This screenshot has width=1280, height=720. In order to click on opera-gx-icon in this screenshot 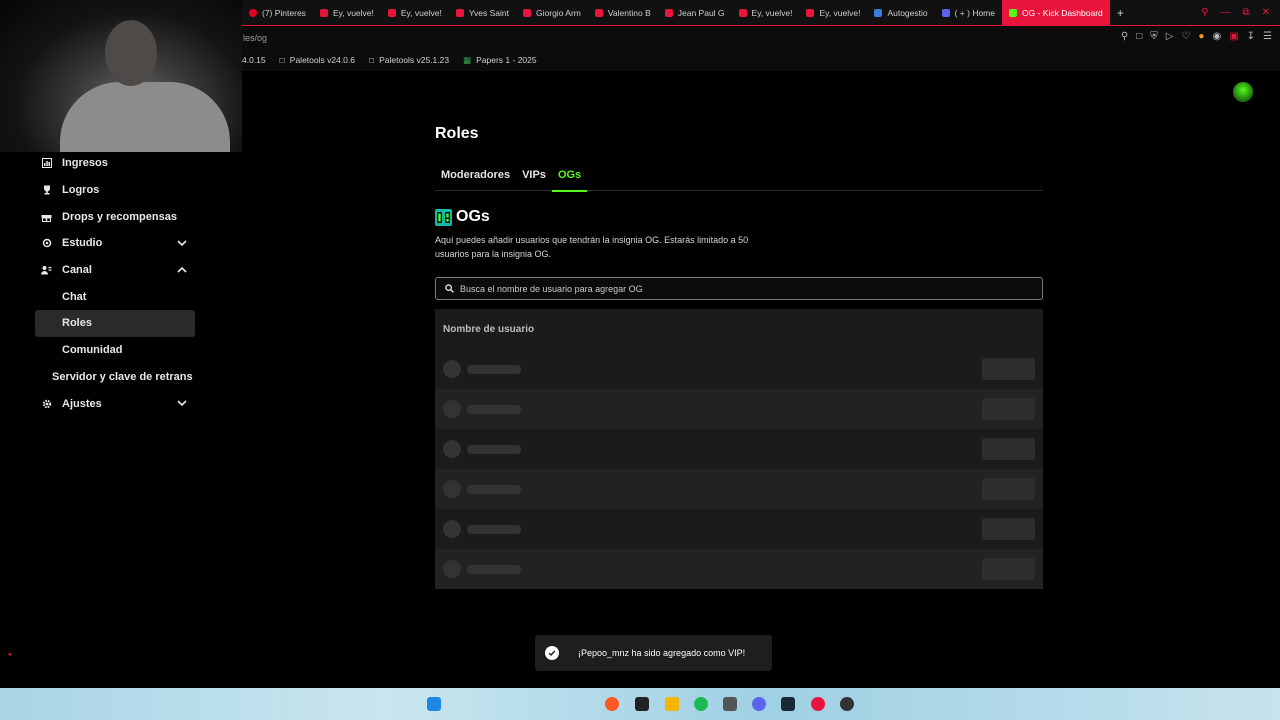, I will do `click(818, 704)`.